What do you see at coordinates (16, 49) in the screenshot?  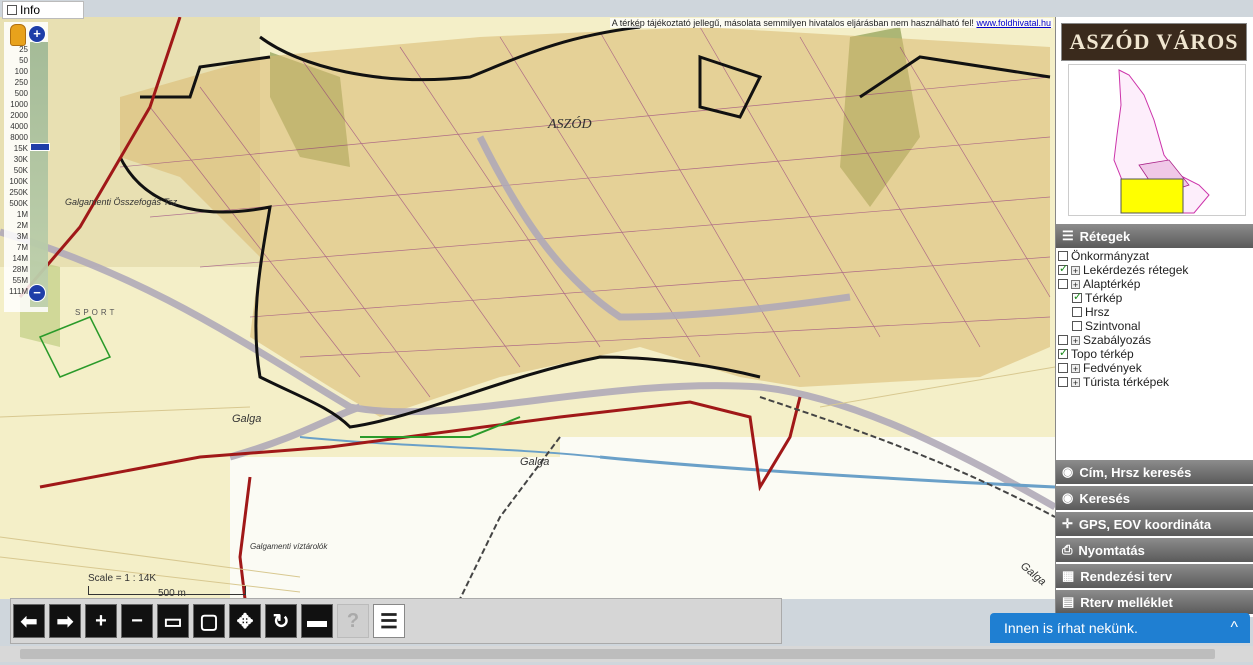 I see `zoom-scale-label: 25` at bounding box center [16, 49].